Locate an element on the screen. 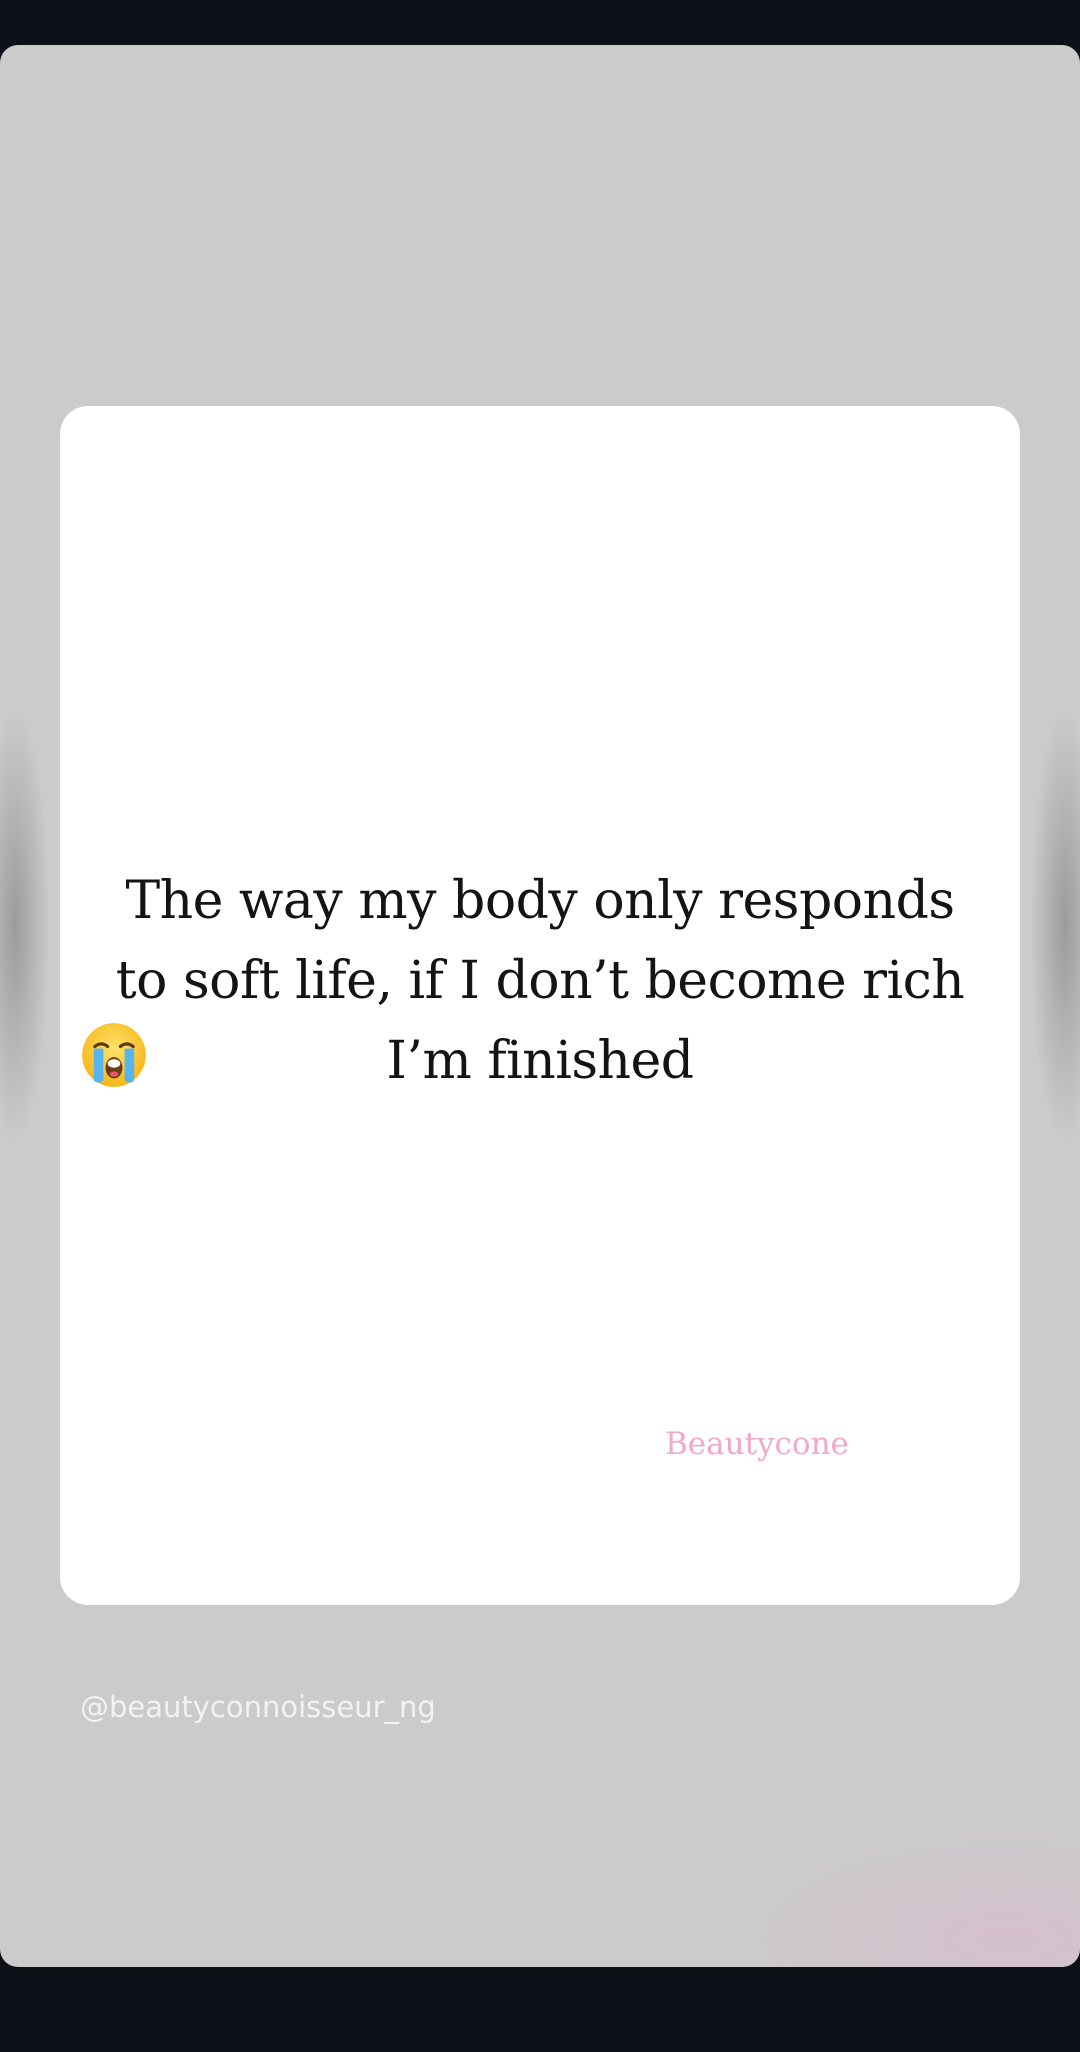 The height and width of the screenshot is (2052, 1080). right-blur-decoration is located at coordinates (1055, 925).